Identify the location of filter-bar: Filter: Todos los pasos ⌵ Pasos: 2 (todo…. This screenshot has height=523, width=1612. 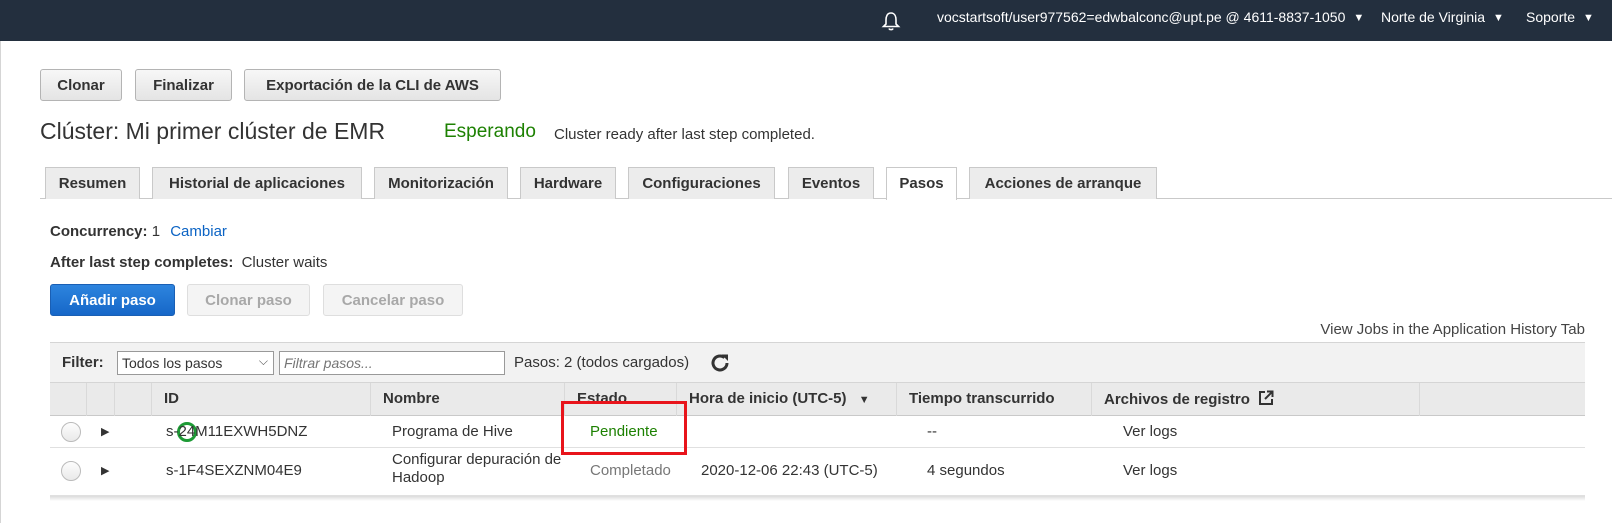
(817, 362).